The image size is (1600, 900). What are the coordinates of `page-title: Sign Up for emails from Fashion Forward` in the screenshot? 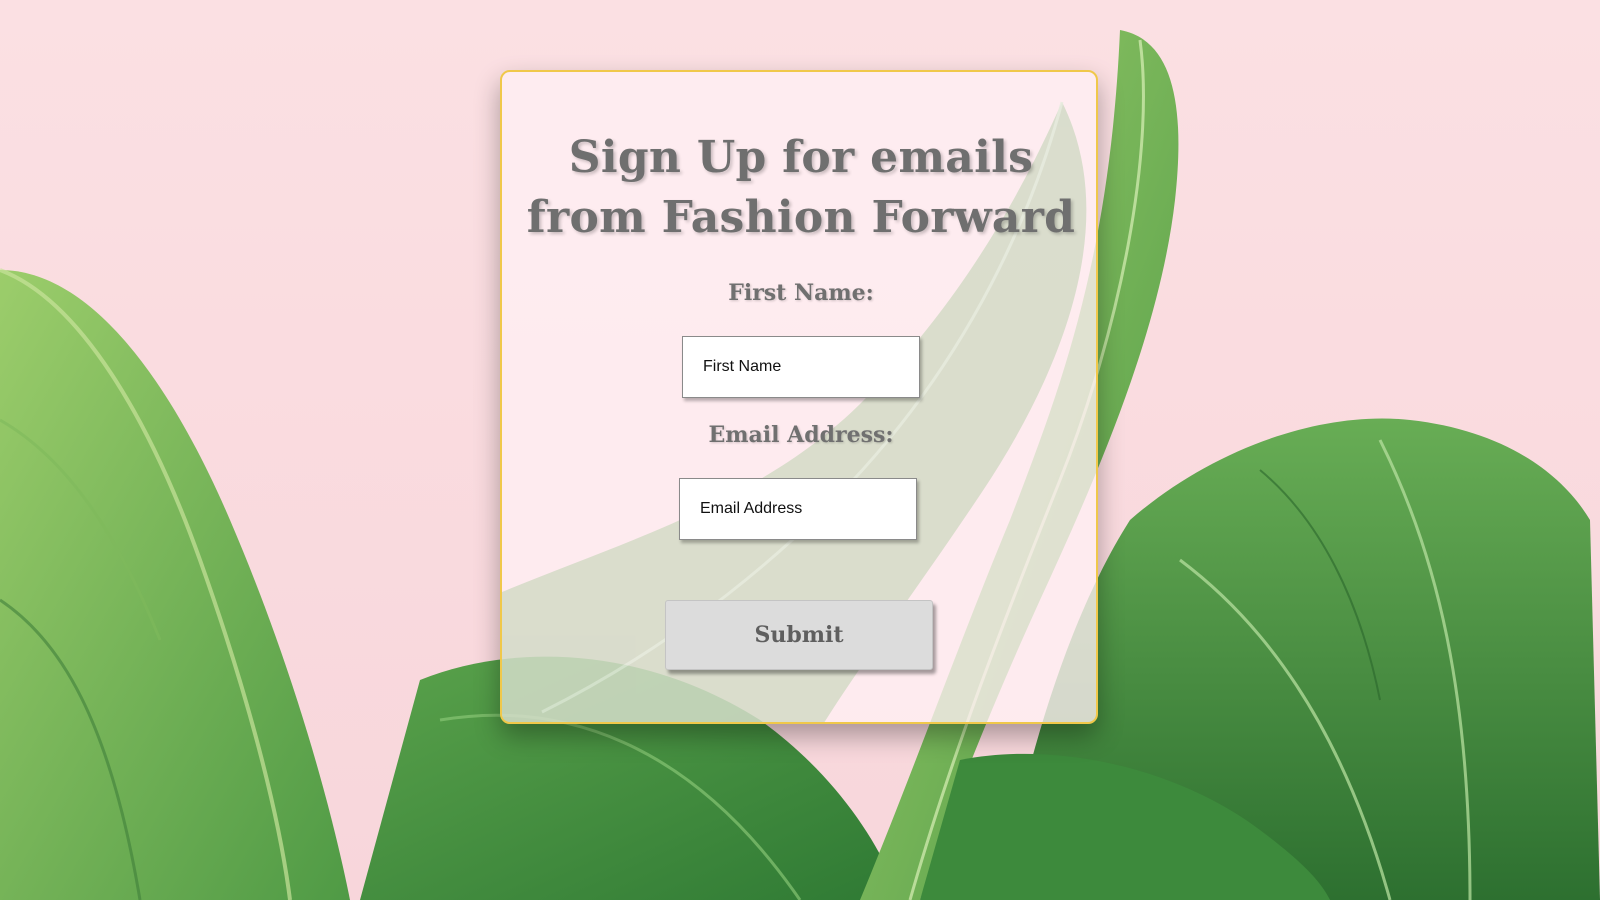 It's located at (801, 187).